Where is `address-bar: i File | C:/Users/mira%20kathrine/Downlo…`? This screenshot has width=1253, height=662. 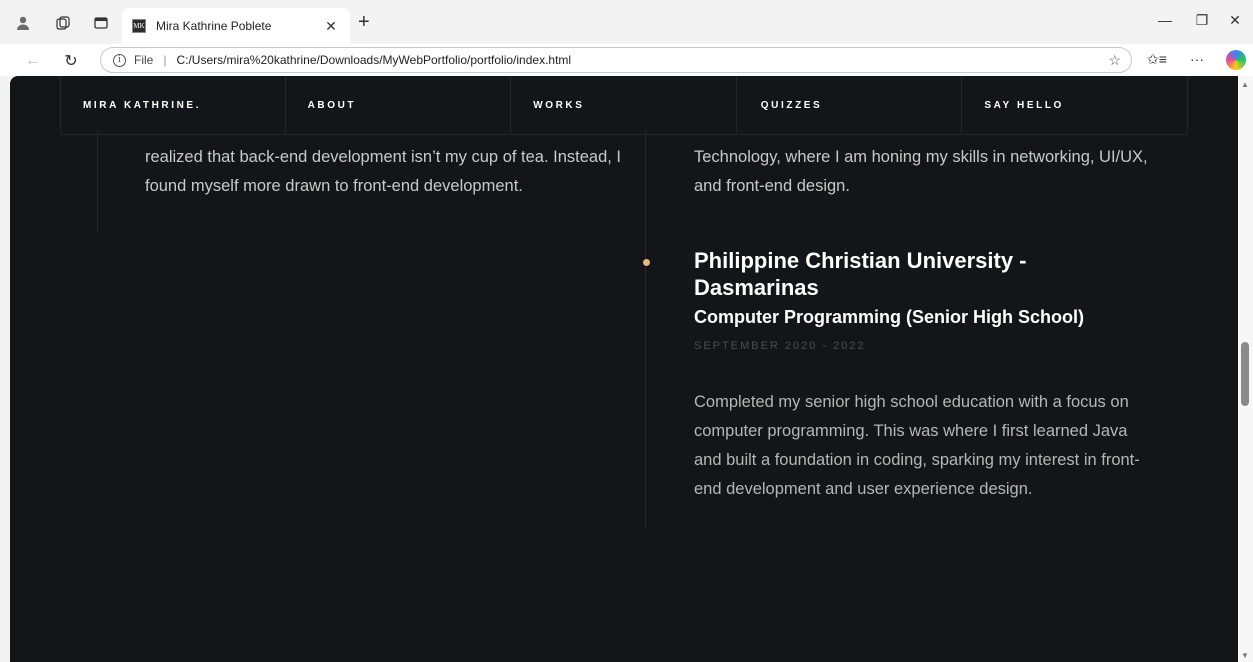 address-bar: i File | C:/Users/mira%20kathrine/Downlo… is located at coordinates (616, 60).